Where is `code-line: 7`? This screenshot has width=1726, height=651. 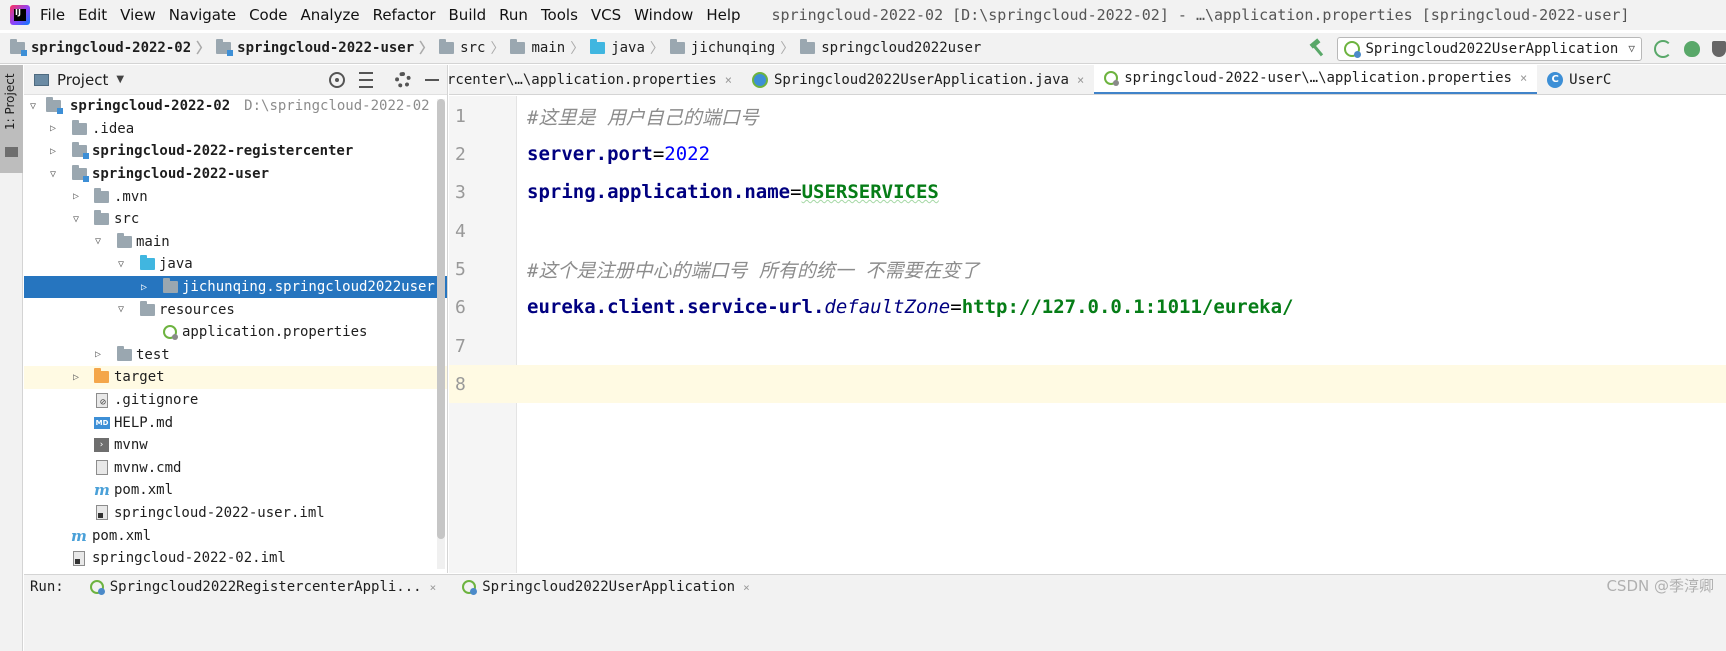
code-line: 7 is located at coordinates (1087, 346).